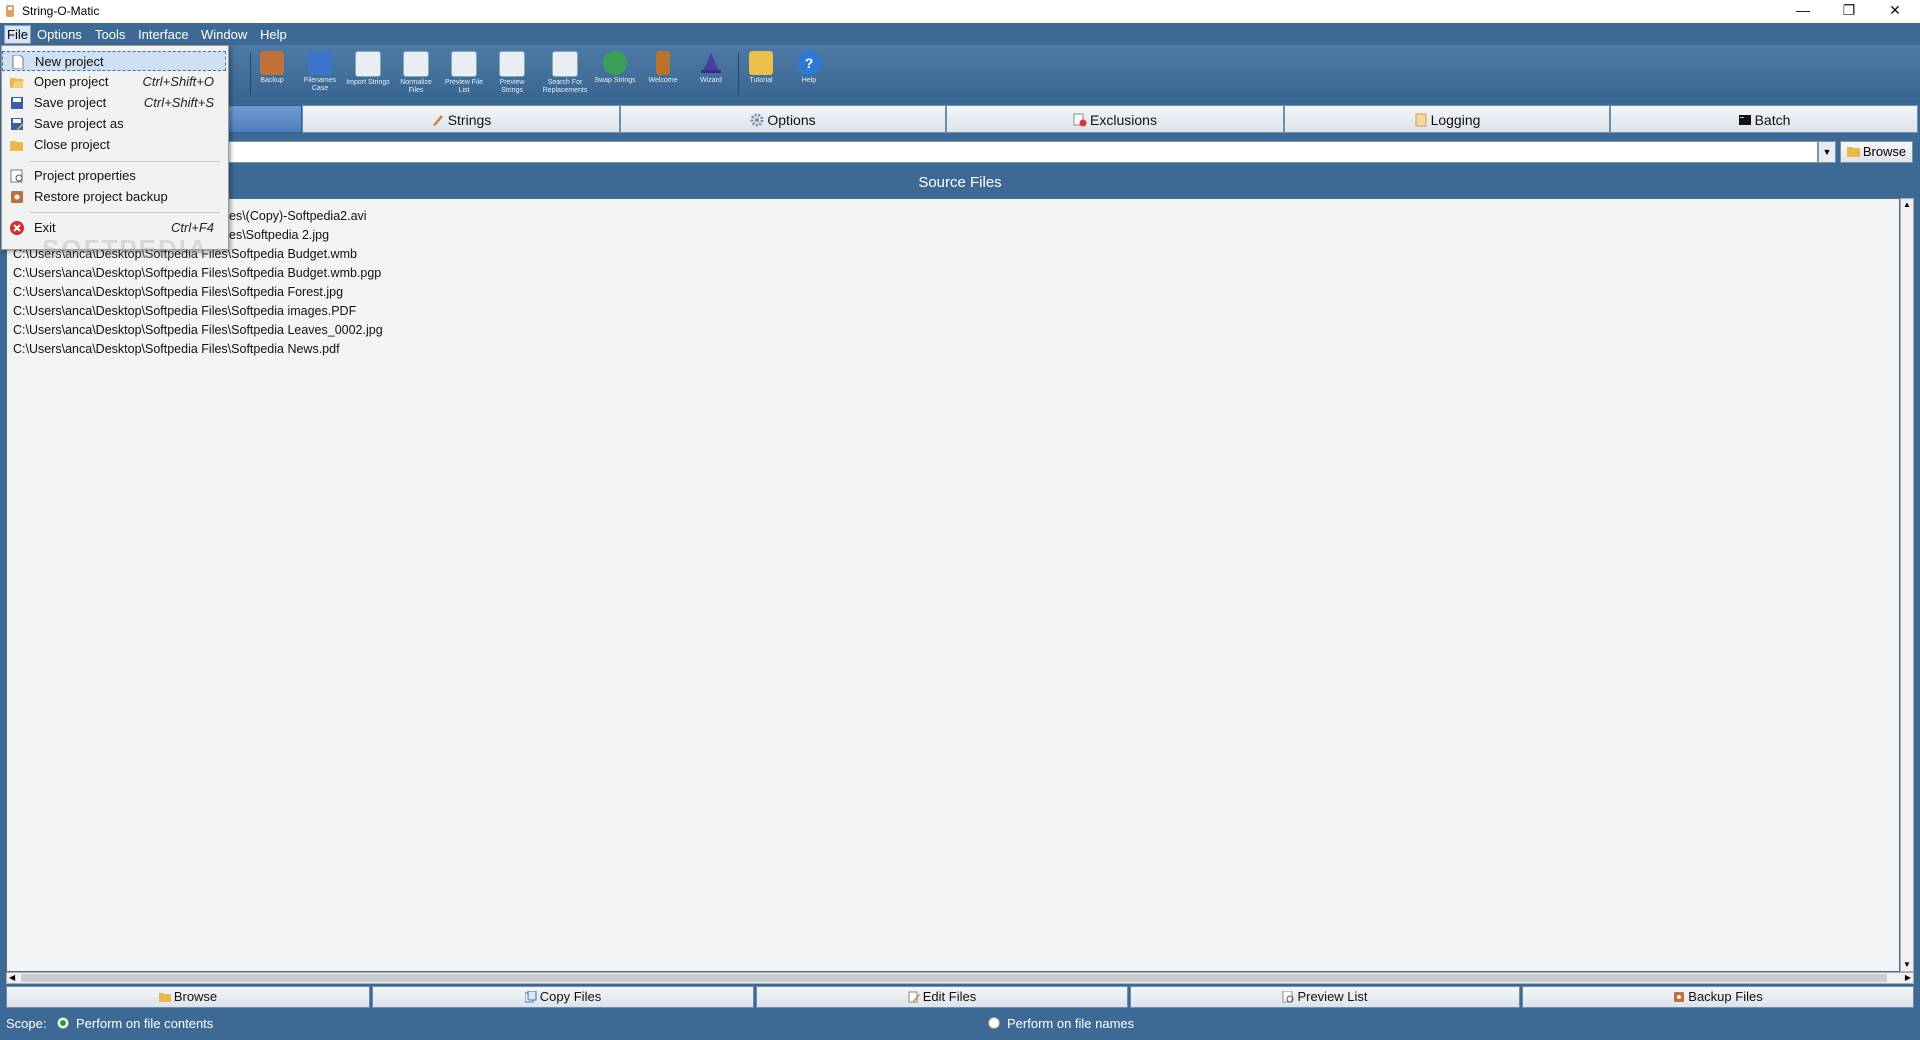 The height and width of the screenshot is (1040, 1920). What do you see at coordinates (17, 228) in the screenshot?
I see `exit-icon` at bounding box center [17, 228].